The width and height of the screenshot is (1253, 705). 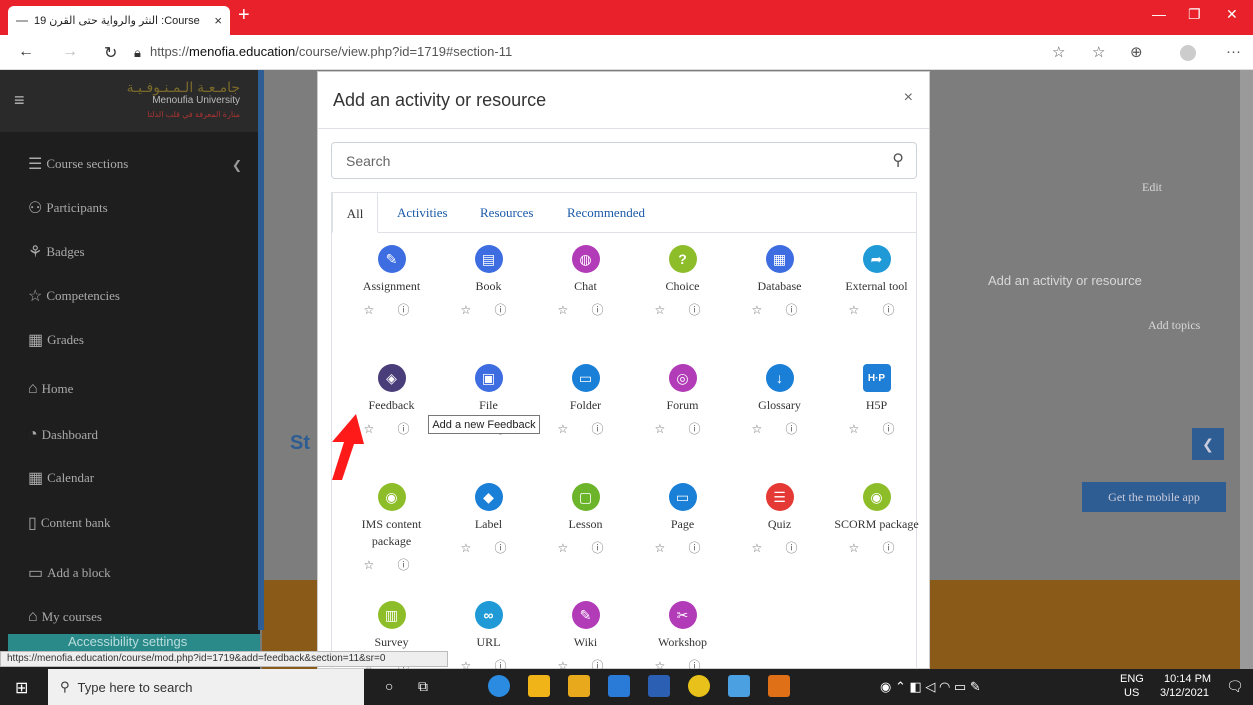 I want to click on notifications-icon: 🗨︎, so click(x=1235, y=686).